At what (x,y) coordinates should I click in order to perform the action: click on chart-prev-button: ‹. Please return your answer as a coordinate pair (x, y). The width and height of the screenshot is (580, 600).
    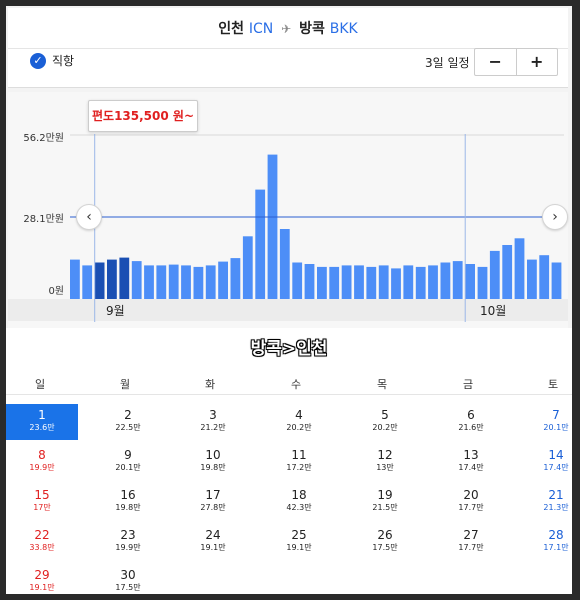
    Looking at the image, I should click on (89, 217).